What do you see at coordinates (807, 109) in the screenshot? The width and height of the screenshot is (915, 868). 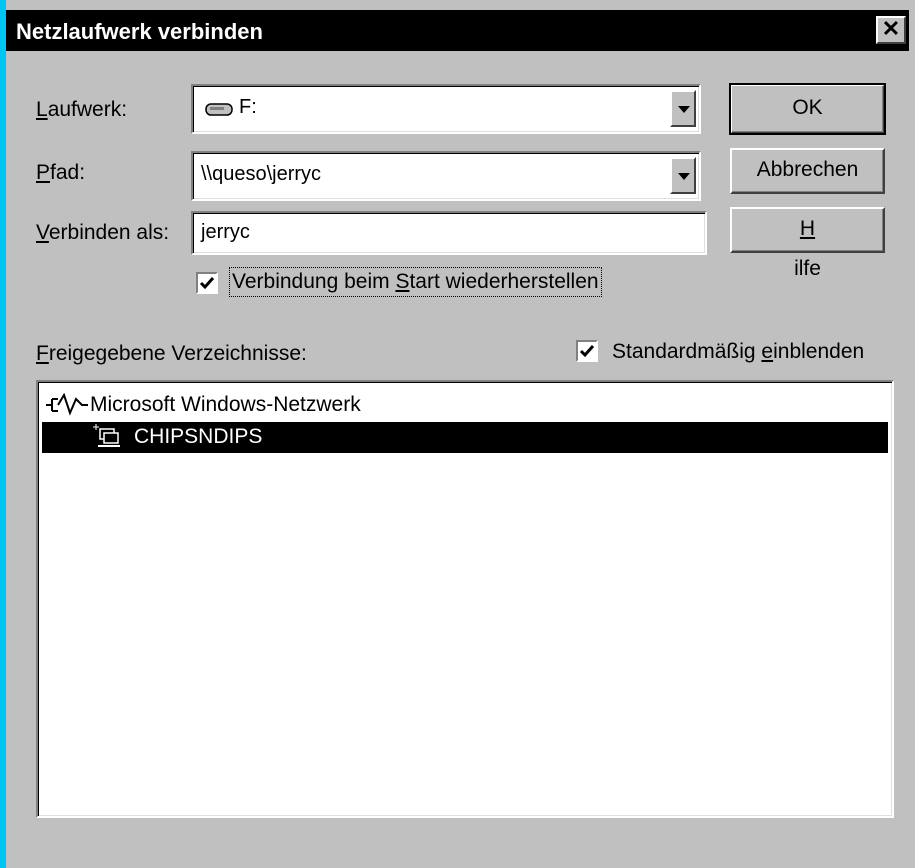 I see `ok-button: OK` at bounding box center [807, 109].